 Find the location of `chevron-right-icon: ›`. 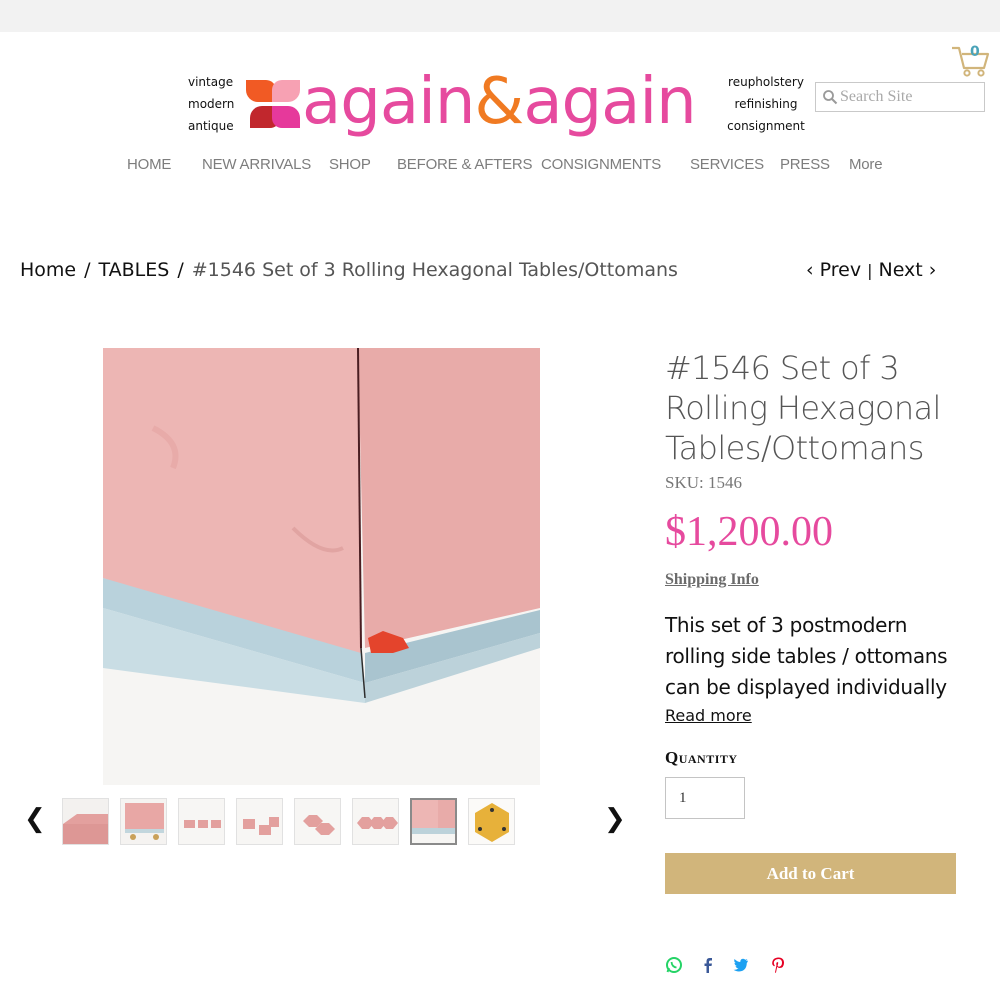

chevron-right-icon: › is located at coordinates (929, 270).